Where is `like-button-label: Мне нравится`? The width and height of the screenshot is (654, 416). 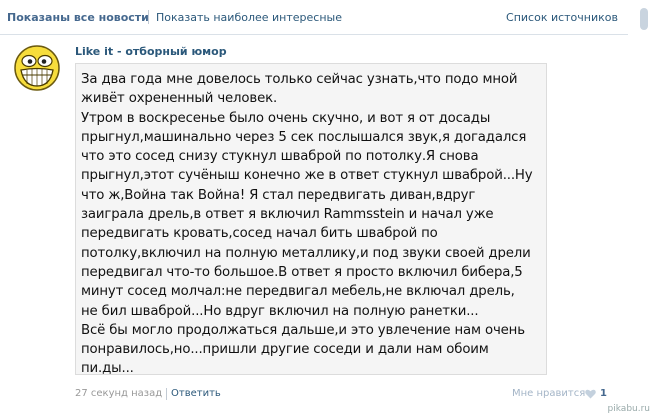 like-button-label: Мне нравится is located at coordinates (548, 393).